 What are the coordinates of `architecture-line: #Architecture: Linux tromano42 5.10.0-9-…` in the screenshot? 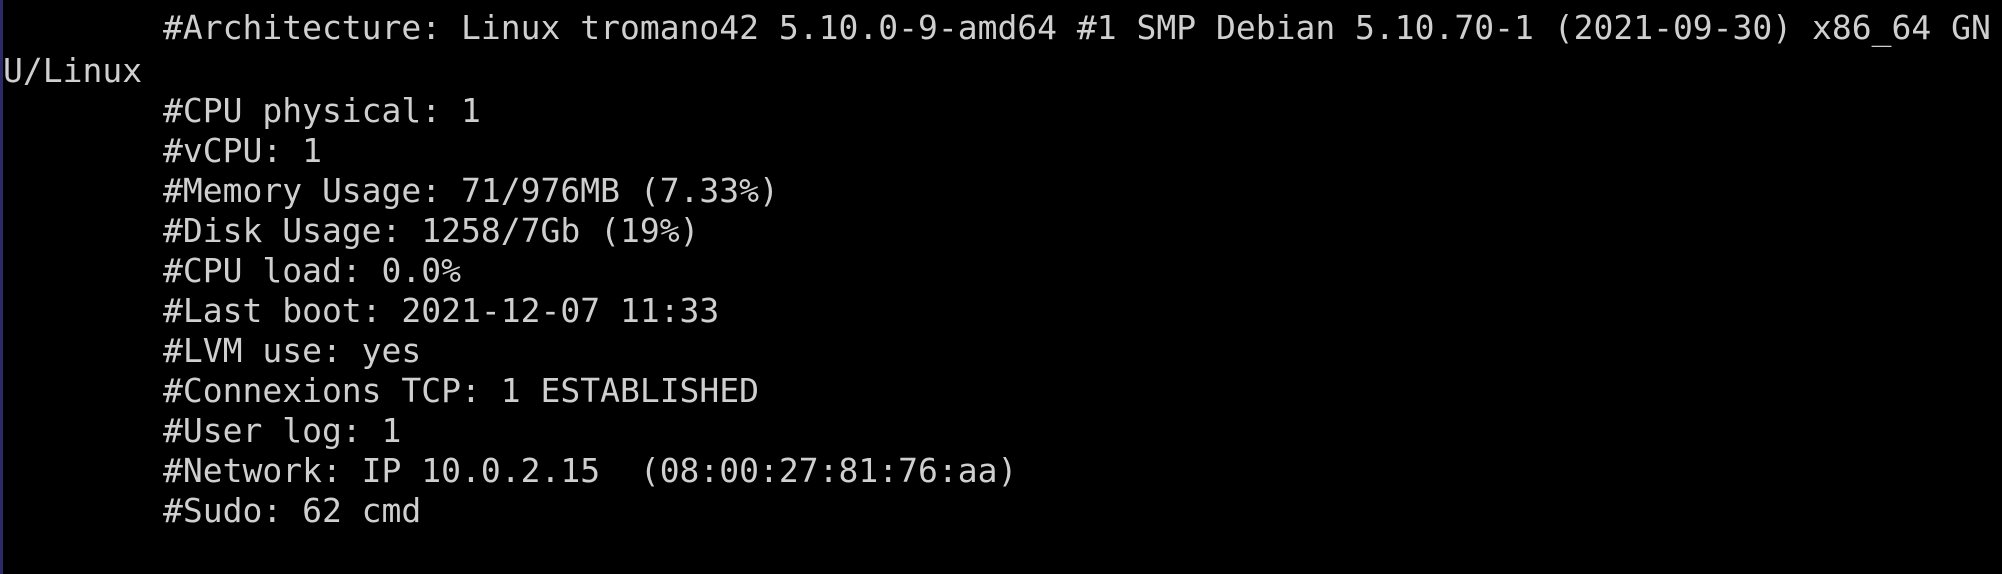 It's located at (1077, 27).